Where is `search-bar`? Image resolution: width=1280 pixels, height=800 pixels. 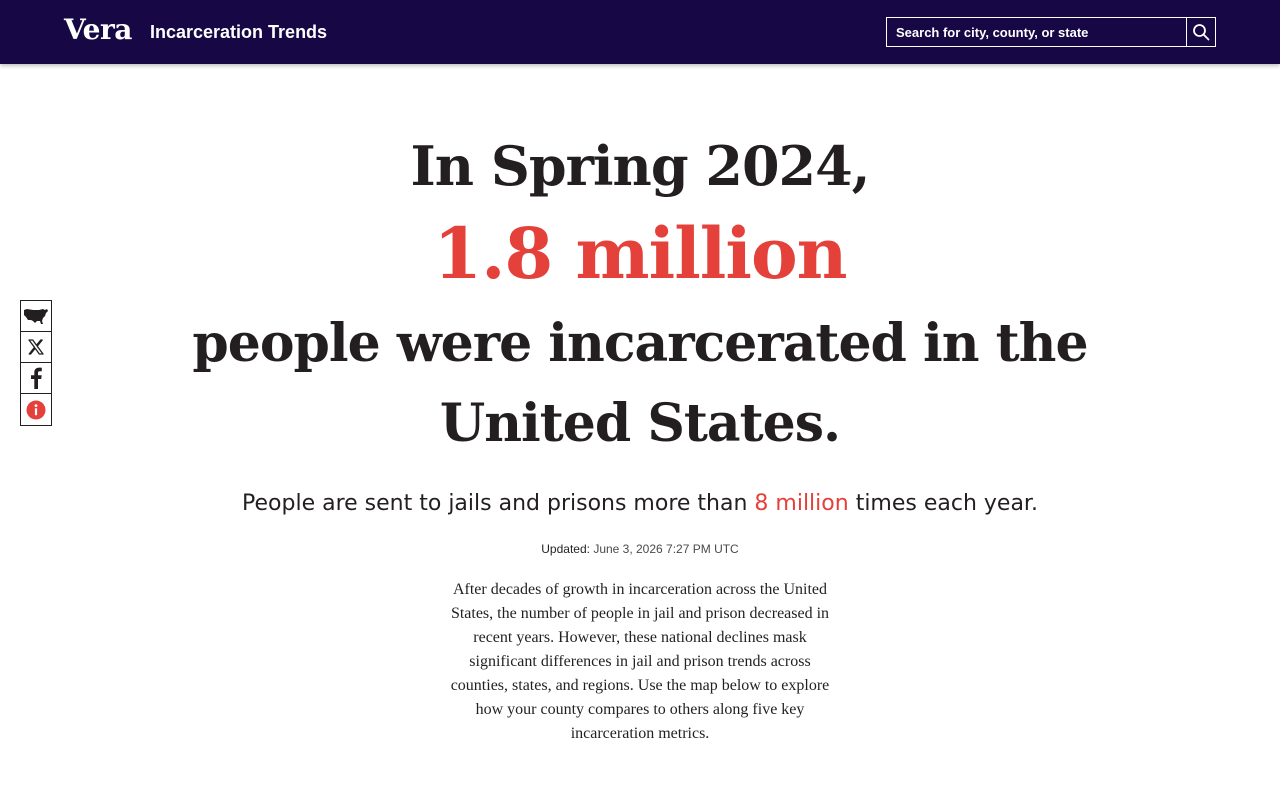
search-bar is located at coordinates (1051, 32).